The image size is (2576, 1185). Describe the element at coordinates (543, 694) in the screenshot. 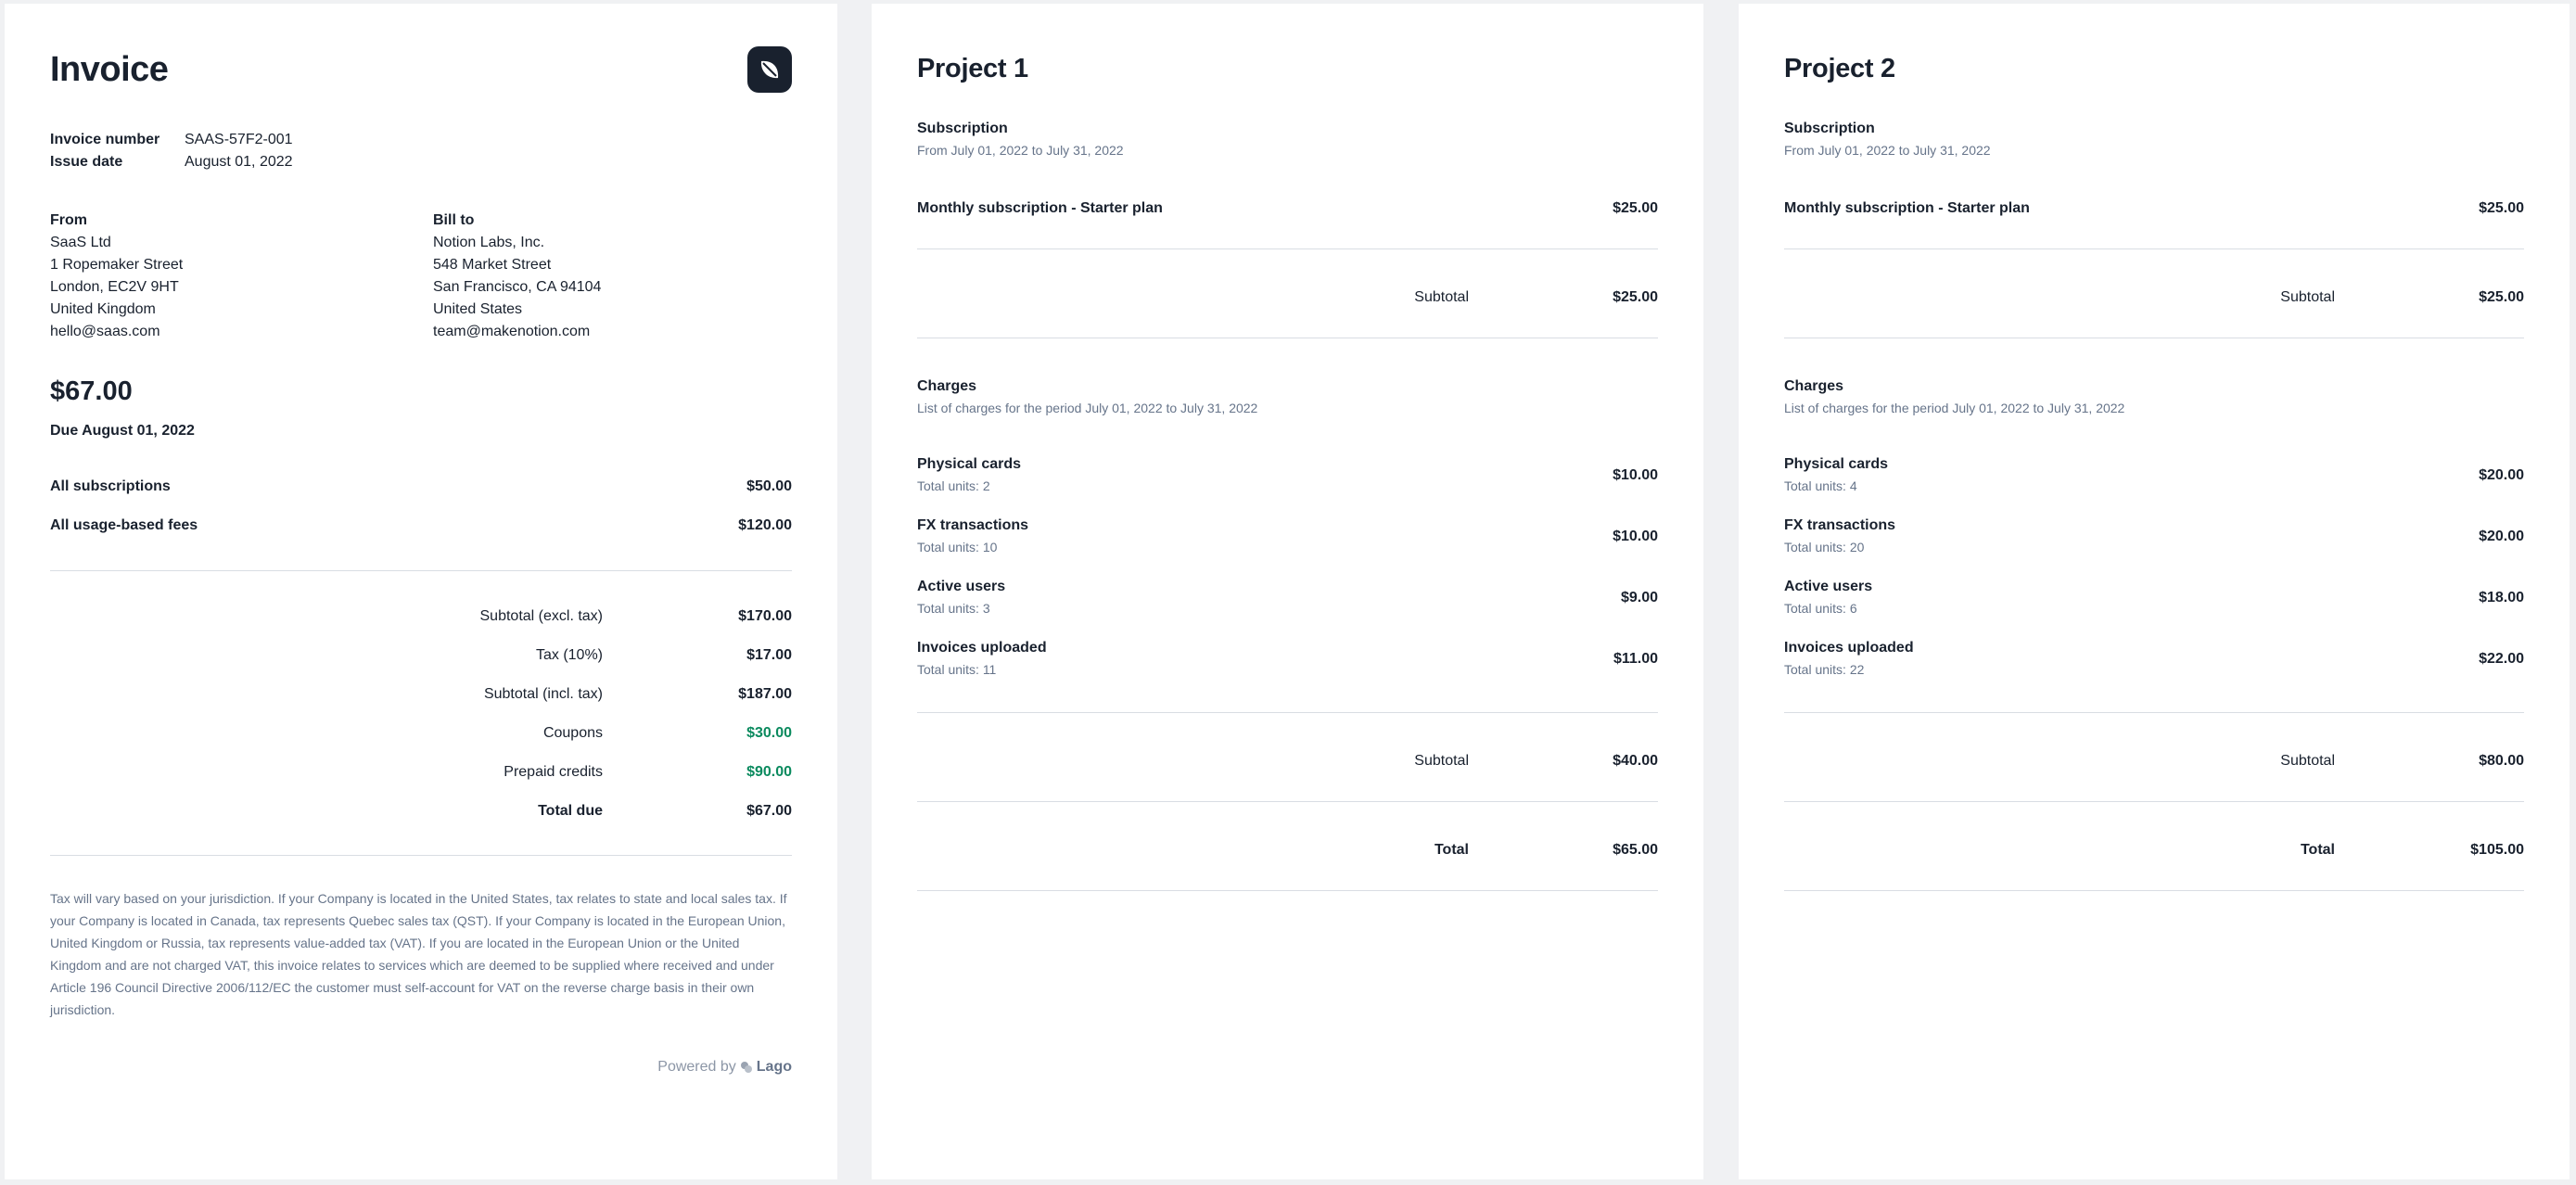

I see `totals-label: Subtotal (incl. tax)` at that location.